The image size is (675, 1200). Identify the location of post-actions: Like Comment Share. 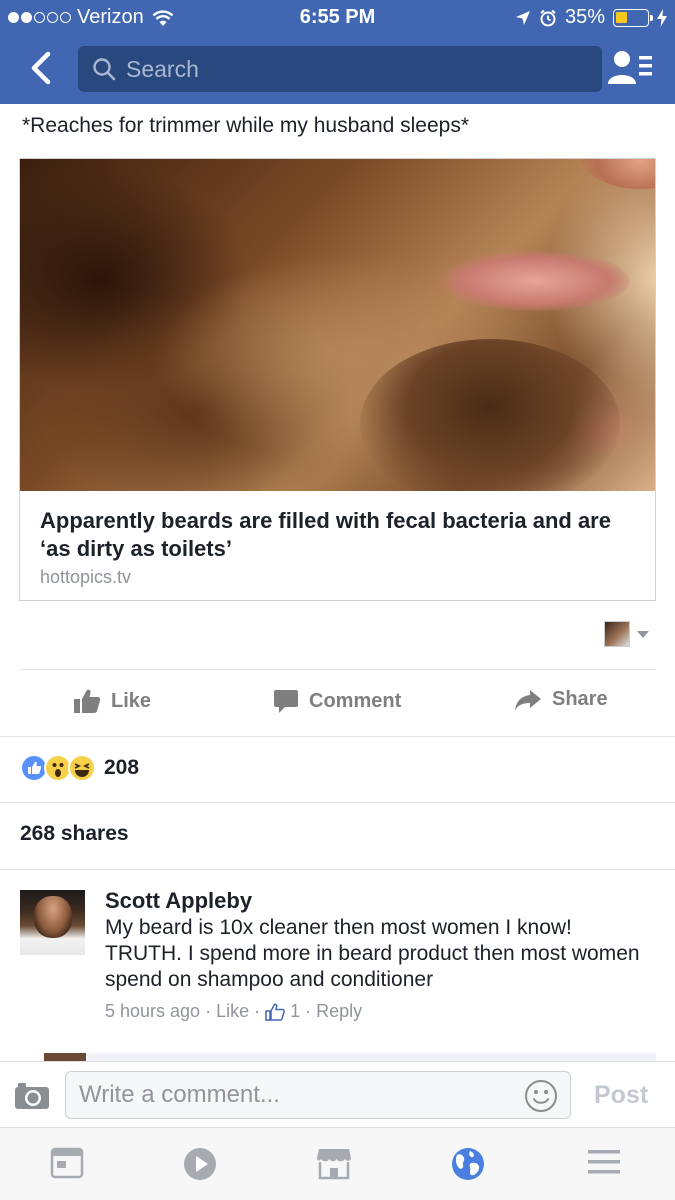
(337, 703).